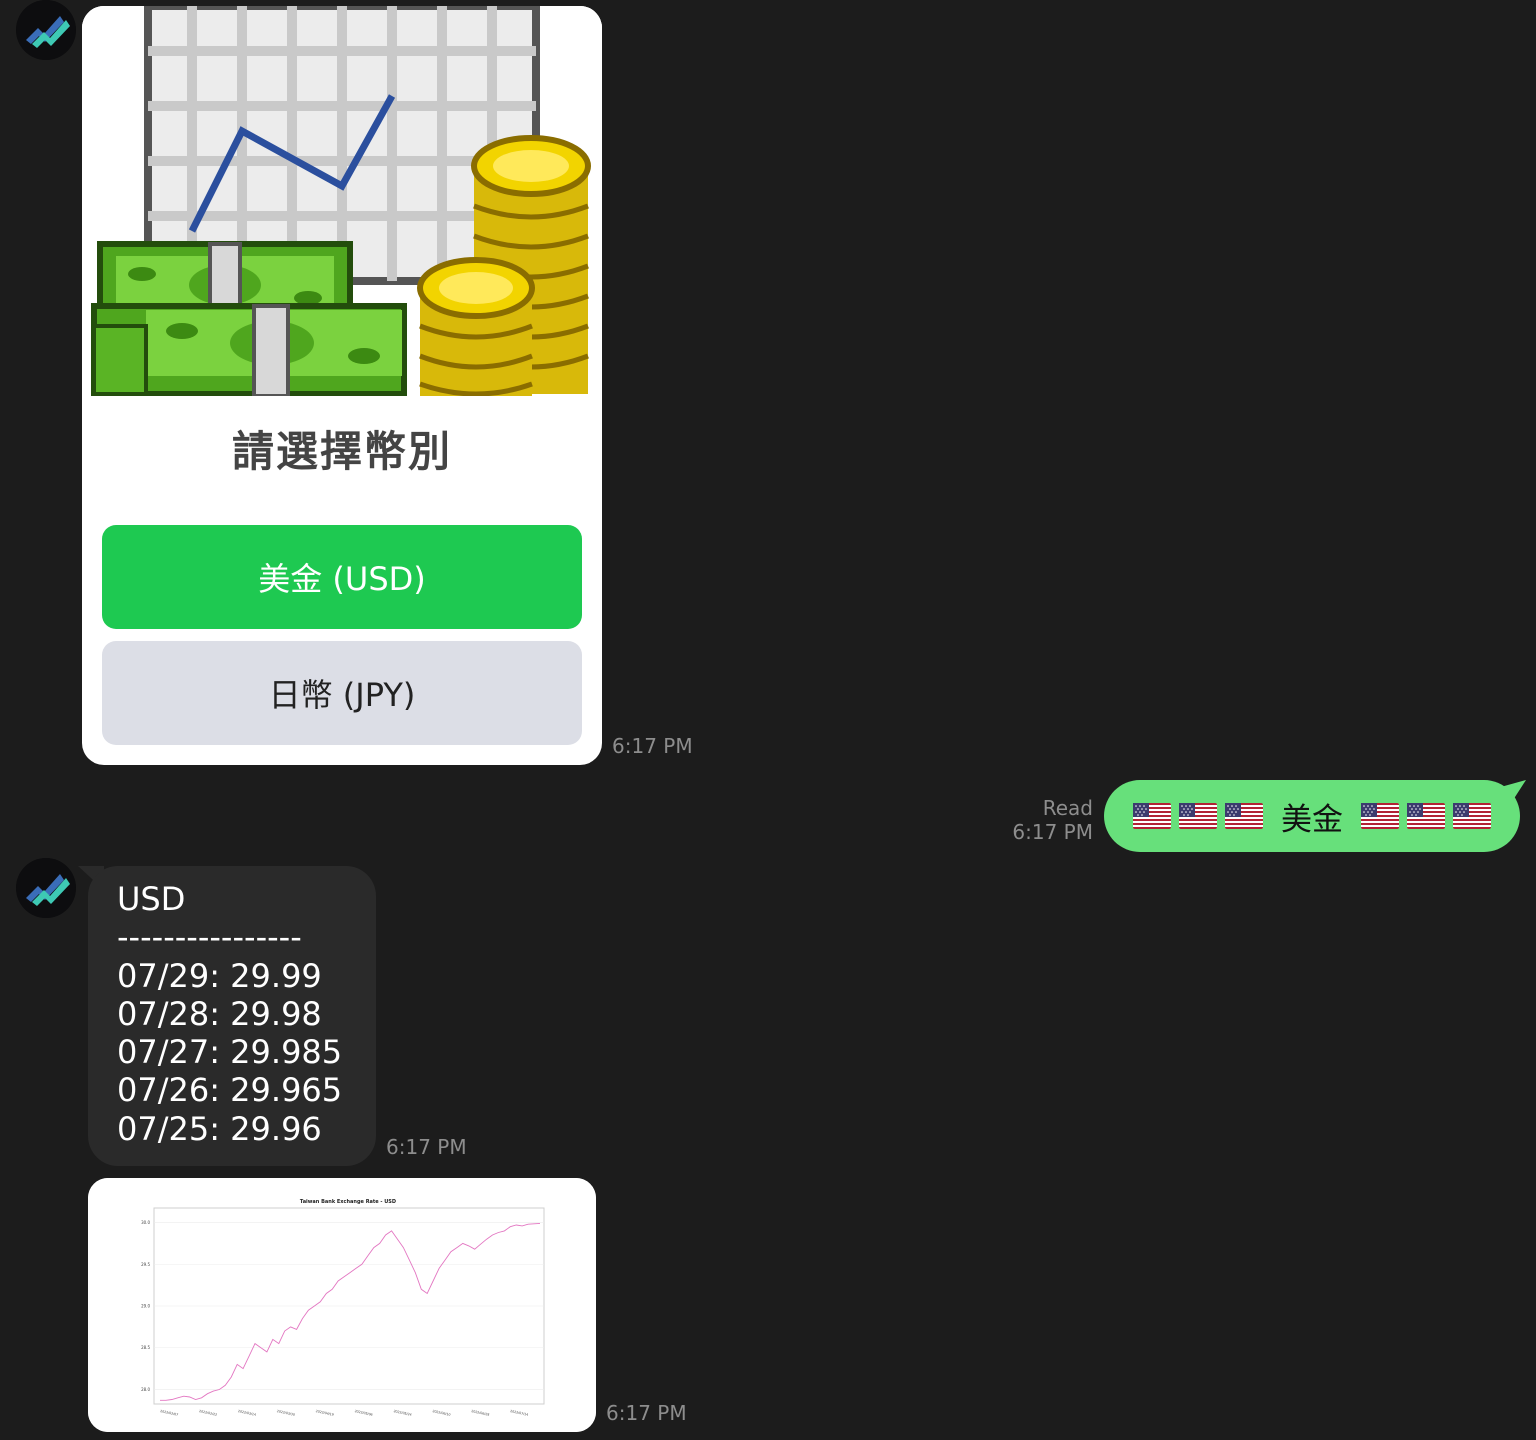 Image resolution: width=1536 pixels, height=1440 pixels. I want to click on card-title: 請選擇幣別, so click(341, 451).